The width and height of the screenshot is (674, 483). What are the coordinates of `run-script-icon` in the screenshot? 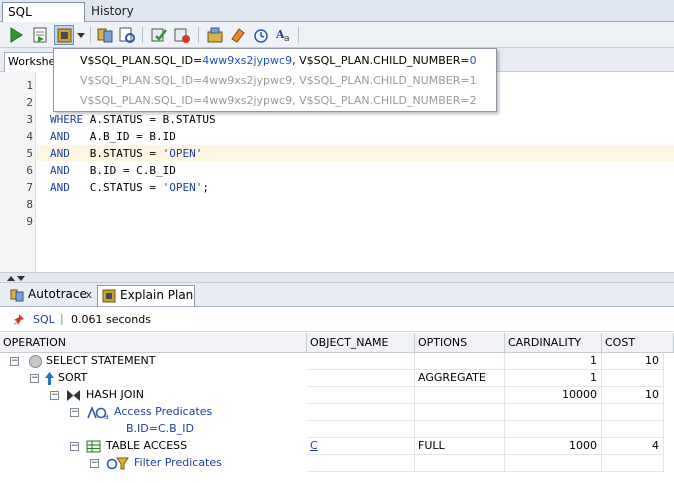 It's located at (40, 35).